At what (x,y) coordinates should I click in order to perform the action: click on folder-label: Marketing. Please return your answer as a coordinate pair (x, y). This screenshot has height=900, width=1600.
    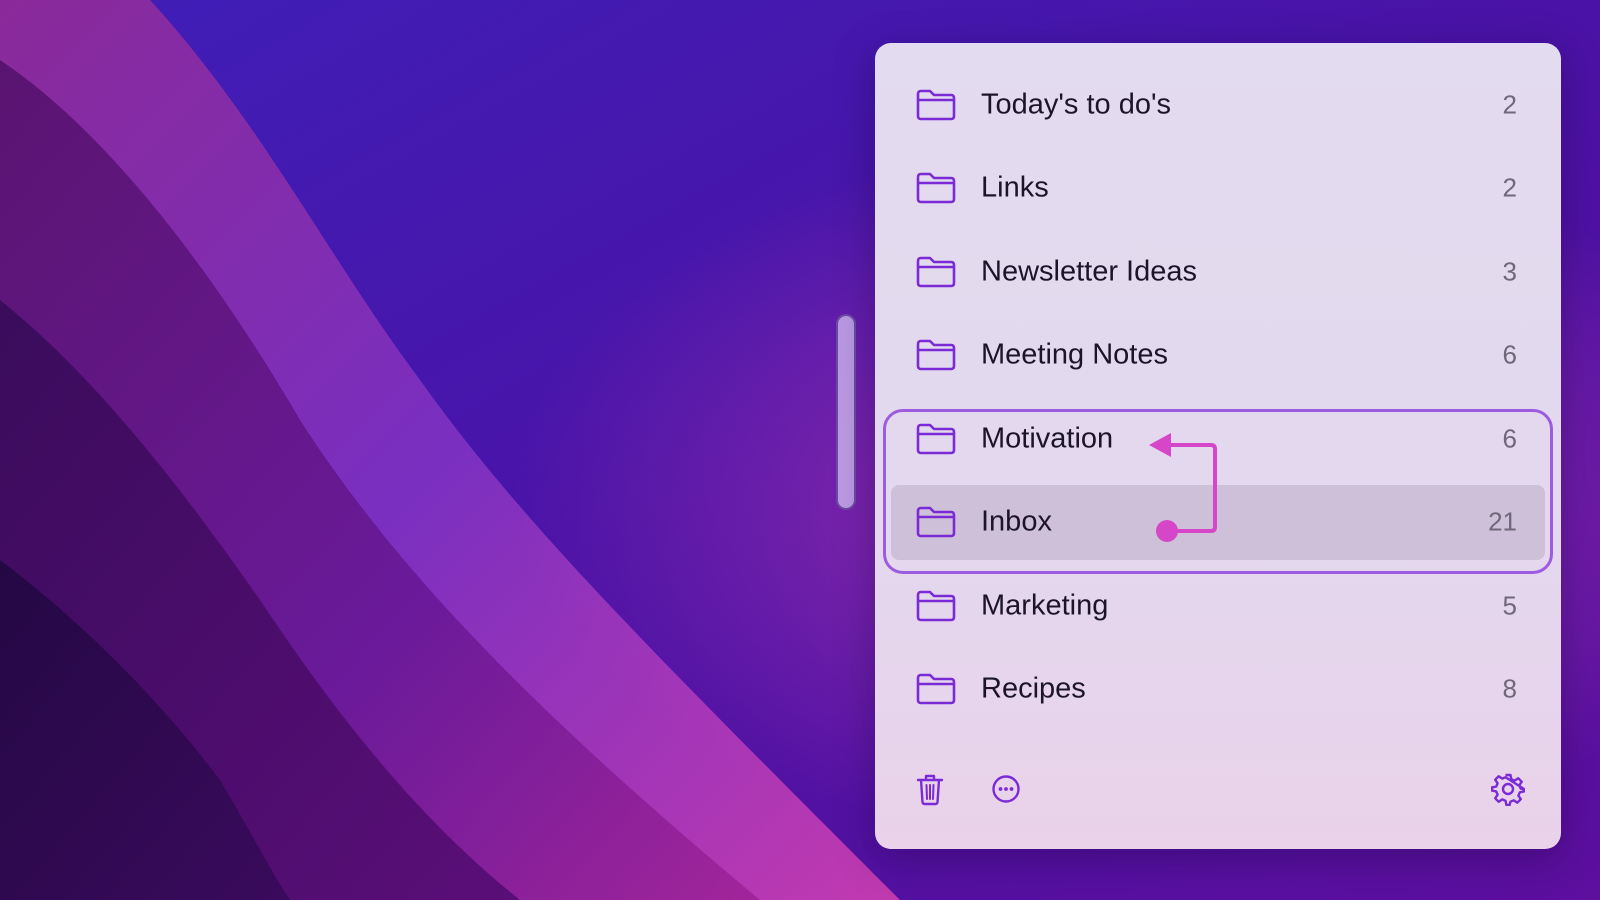
    Looking at the image, I should click on (1045, 605).